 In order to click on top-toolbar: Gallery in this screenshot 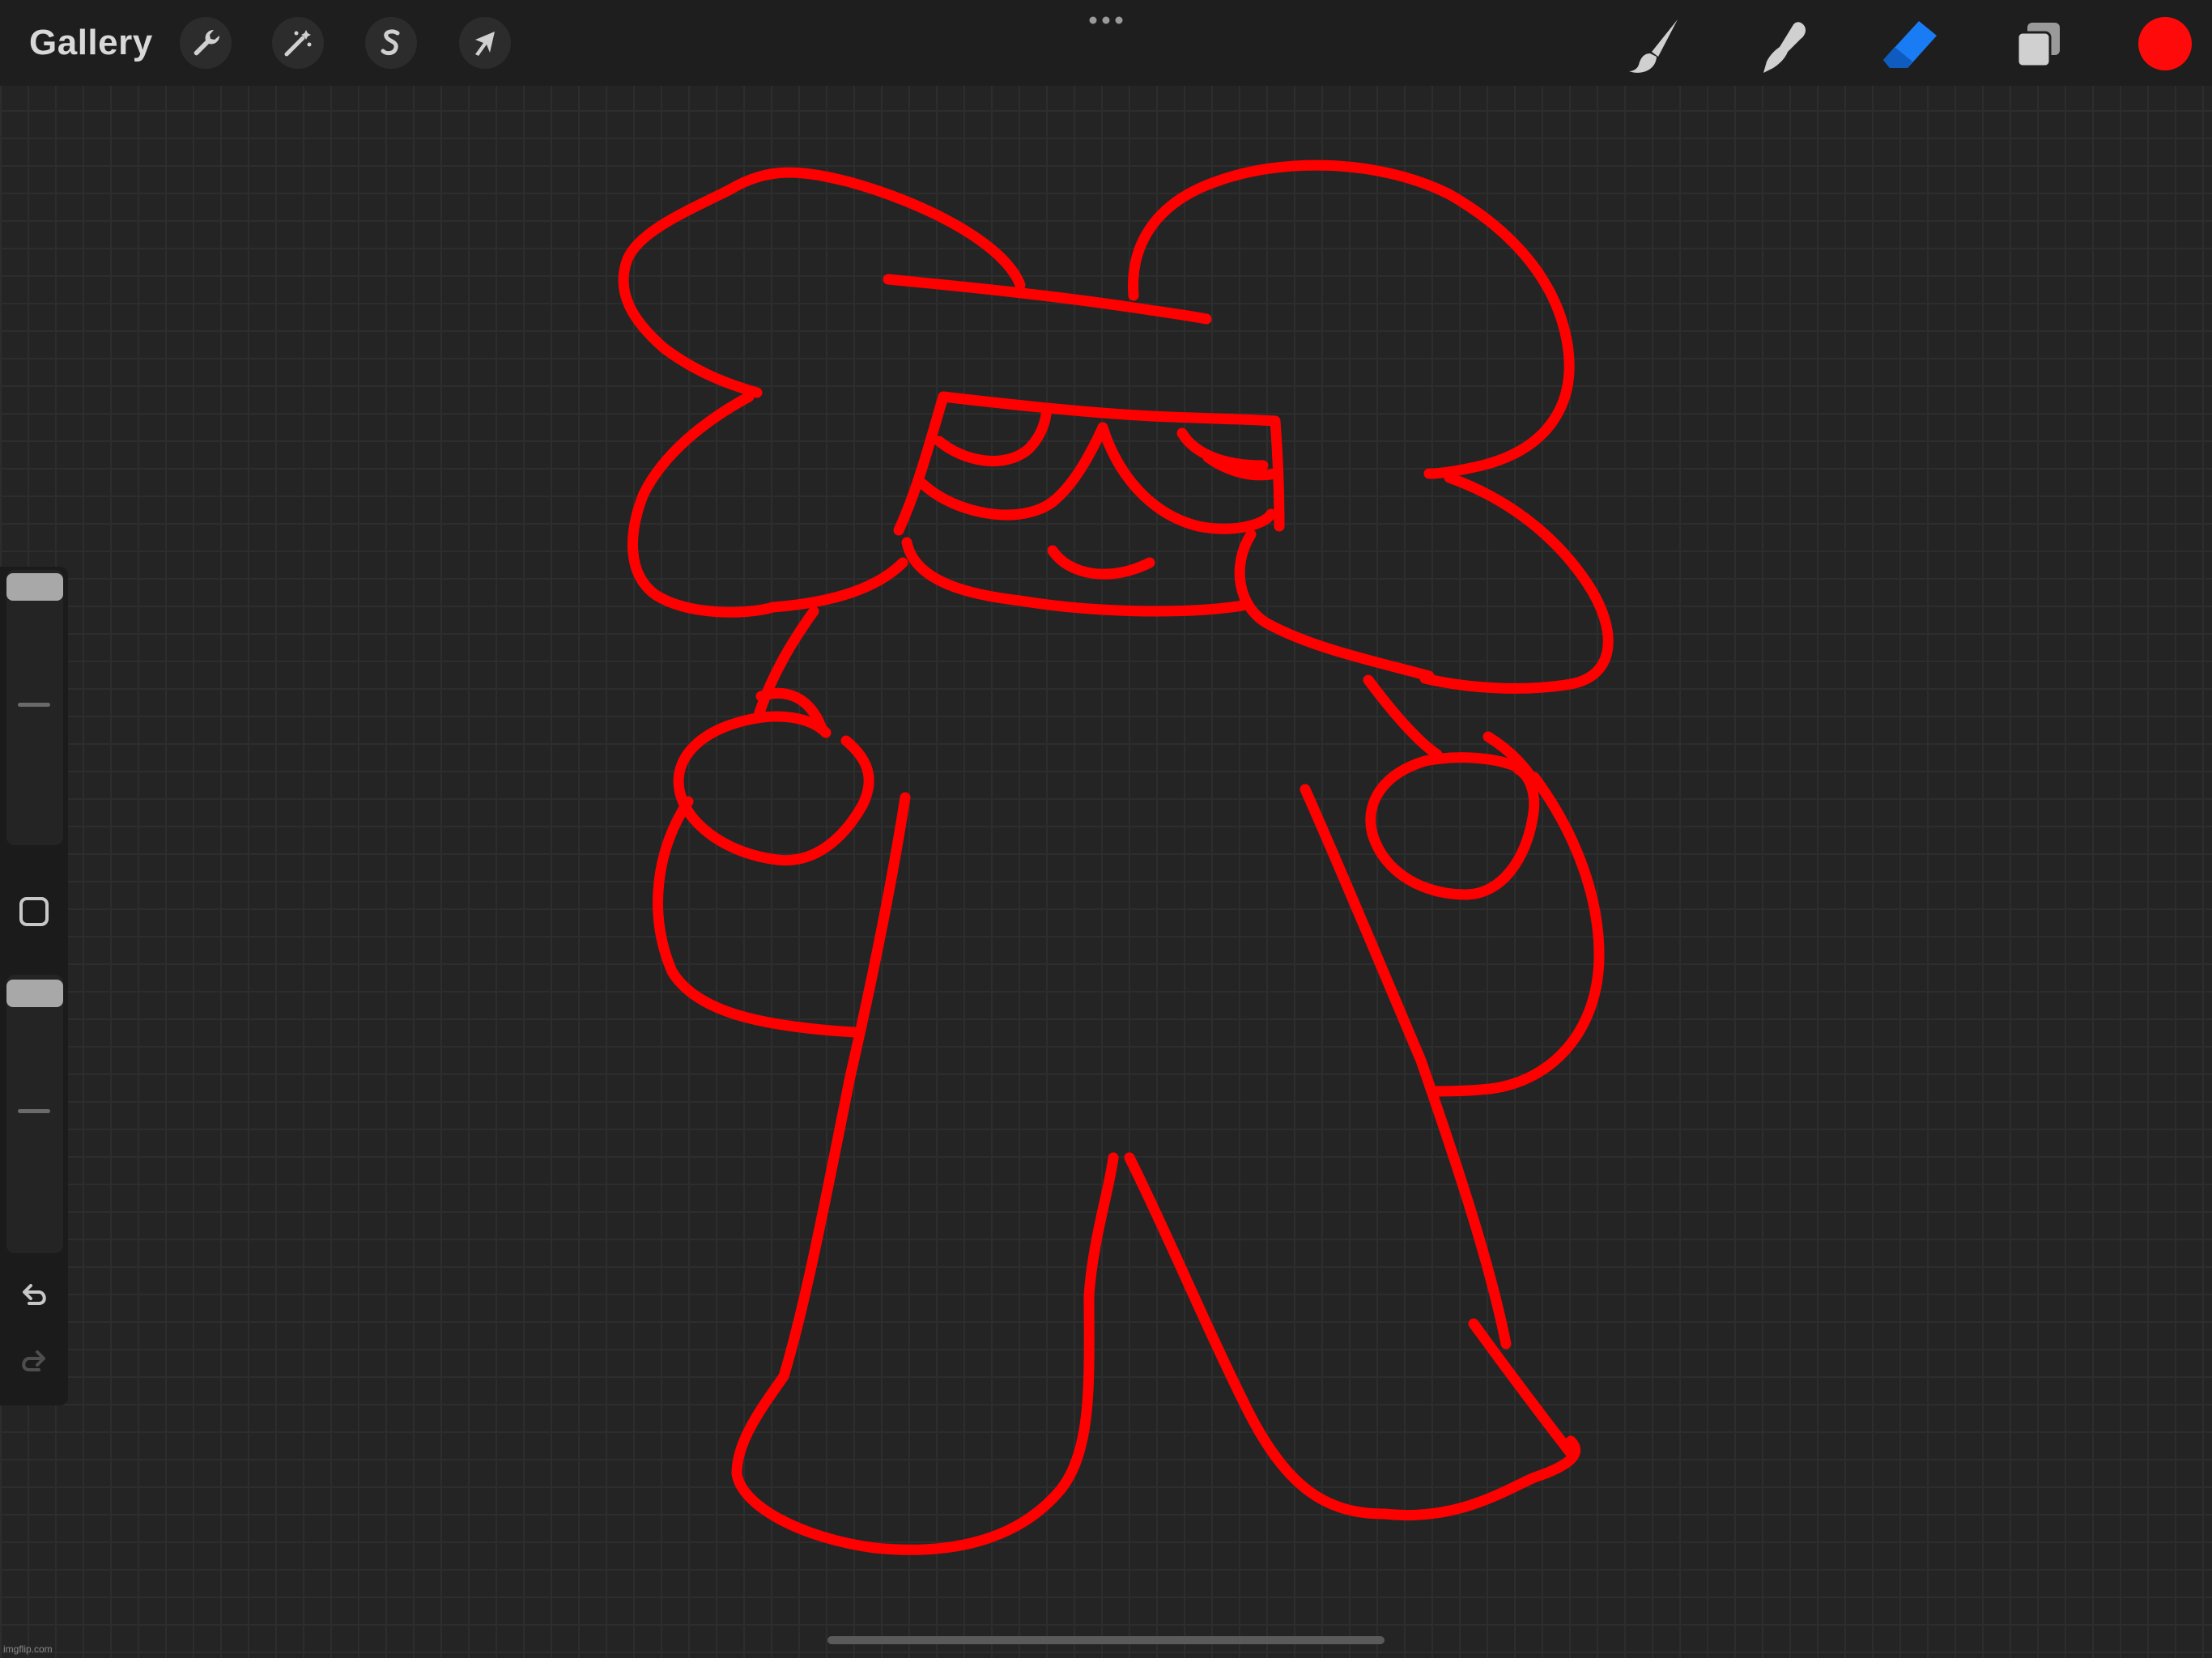, I will do `click(1106, 43)`.